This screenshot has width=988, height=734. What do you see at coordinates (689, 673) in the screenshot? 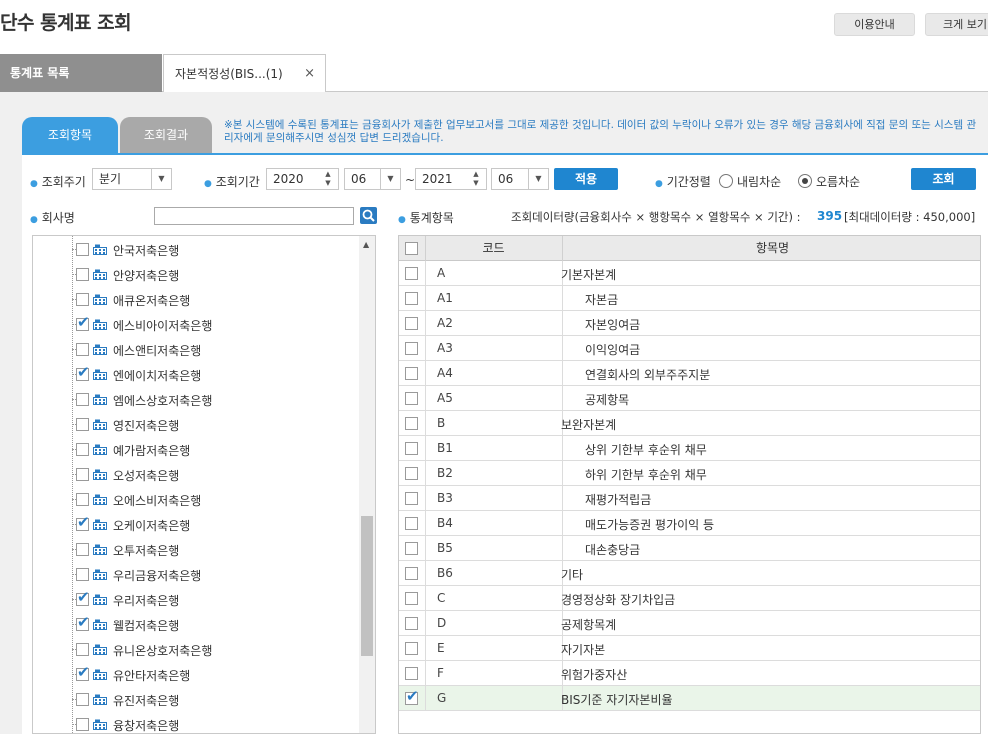
I see `table-row: F 위험가중자산` at bounding box center [689, 673].